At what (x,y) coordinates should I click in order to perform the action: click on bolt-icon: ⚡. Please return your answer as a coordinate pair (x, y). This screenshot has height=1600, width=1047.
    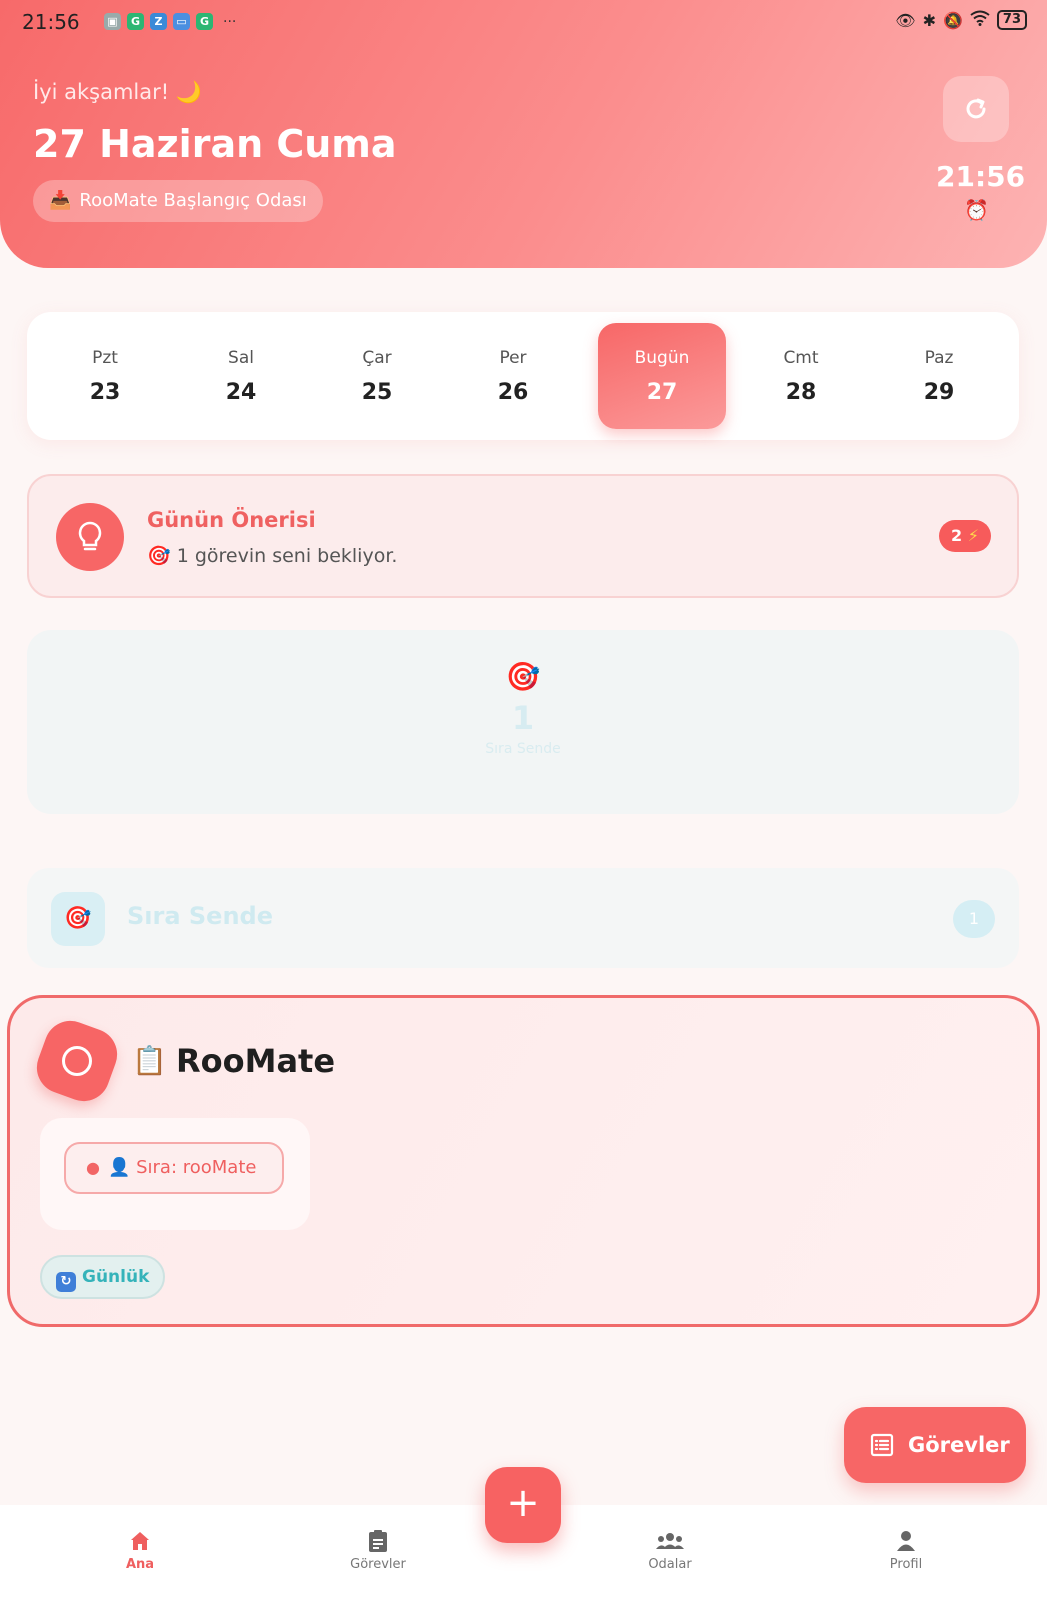
    Looking at the image, I should click on (973, 535).